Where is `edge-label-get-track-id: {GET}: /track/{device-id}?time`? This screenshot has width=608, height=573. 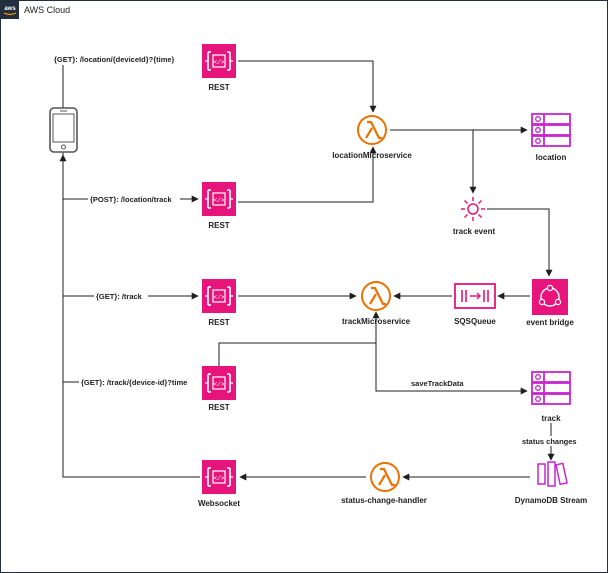 edge-label-get-track-id: {GET}: /track/{device-id}?time is located at coordinates (140, 382).